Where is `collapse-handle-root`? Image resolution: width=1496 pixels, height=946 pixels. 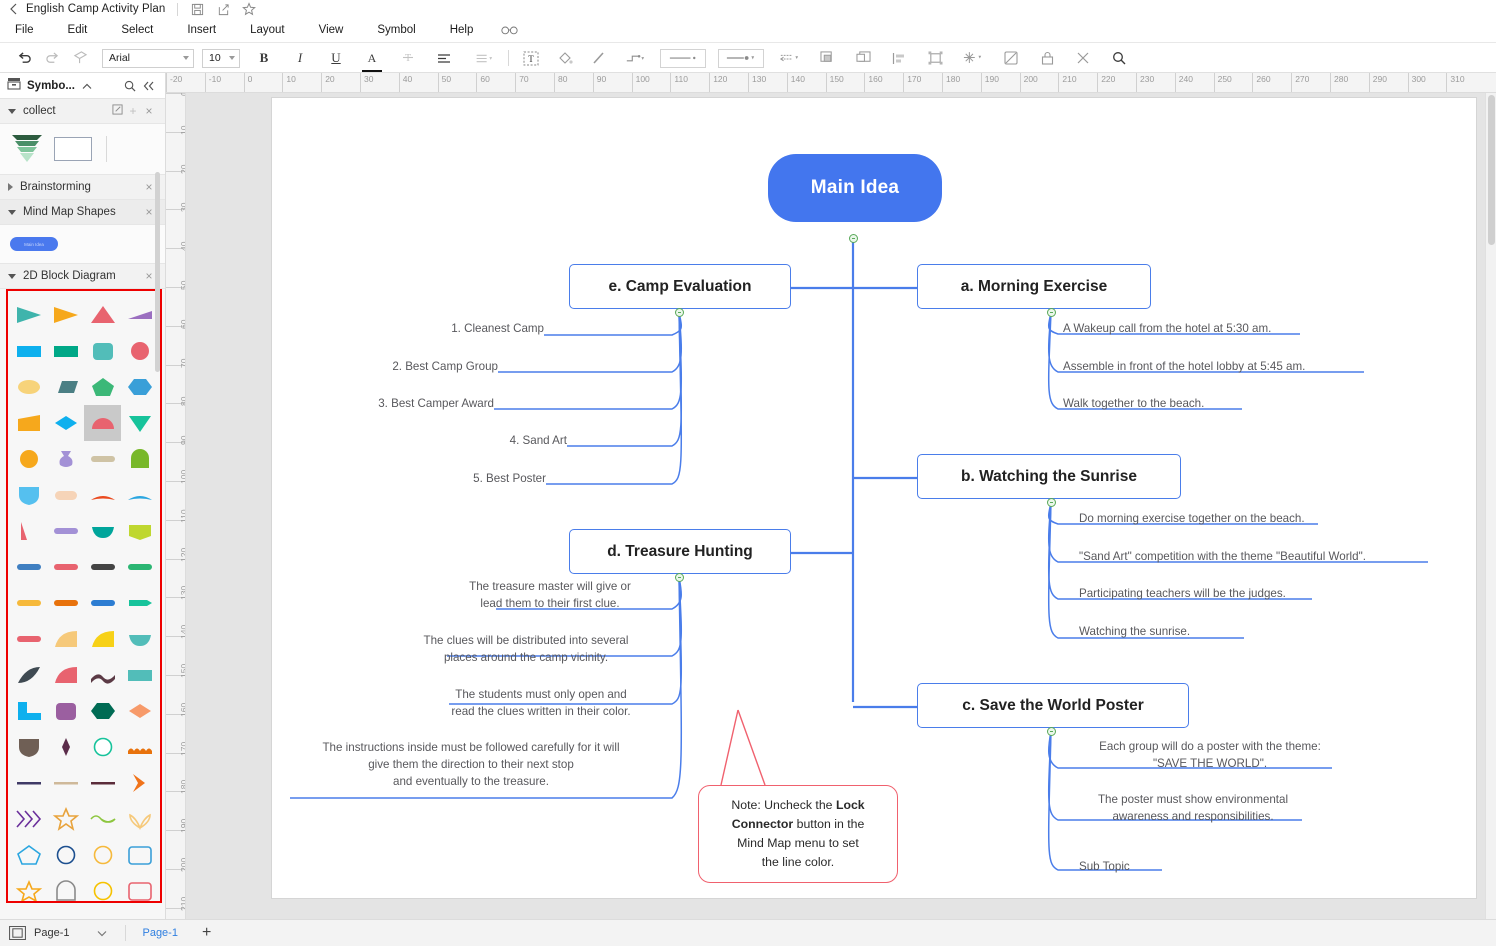
collapse-handle-root is located at coordinates (853, 238).